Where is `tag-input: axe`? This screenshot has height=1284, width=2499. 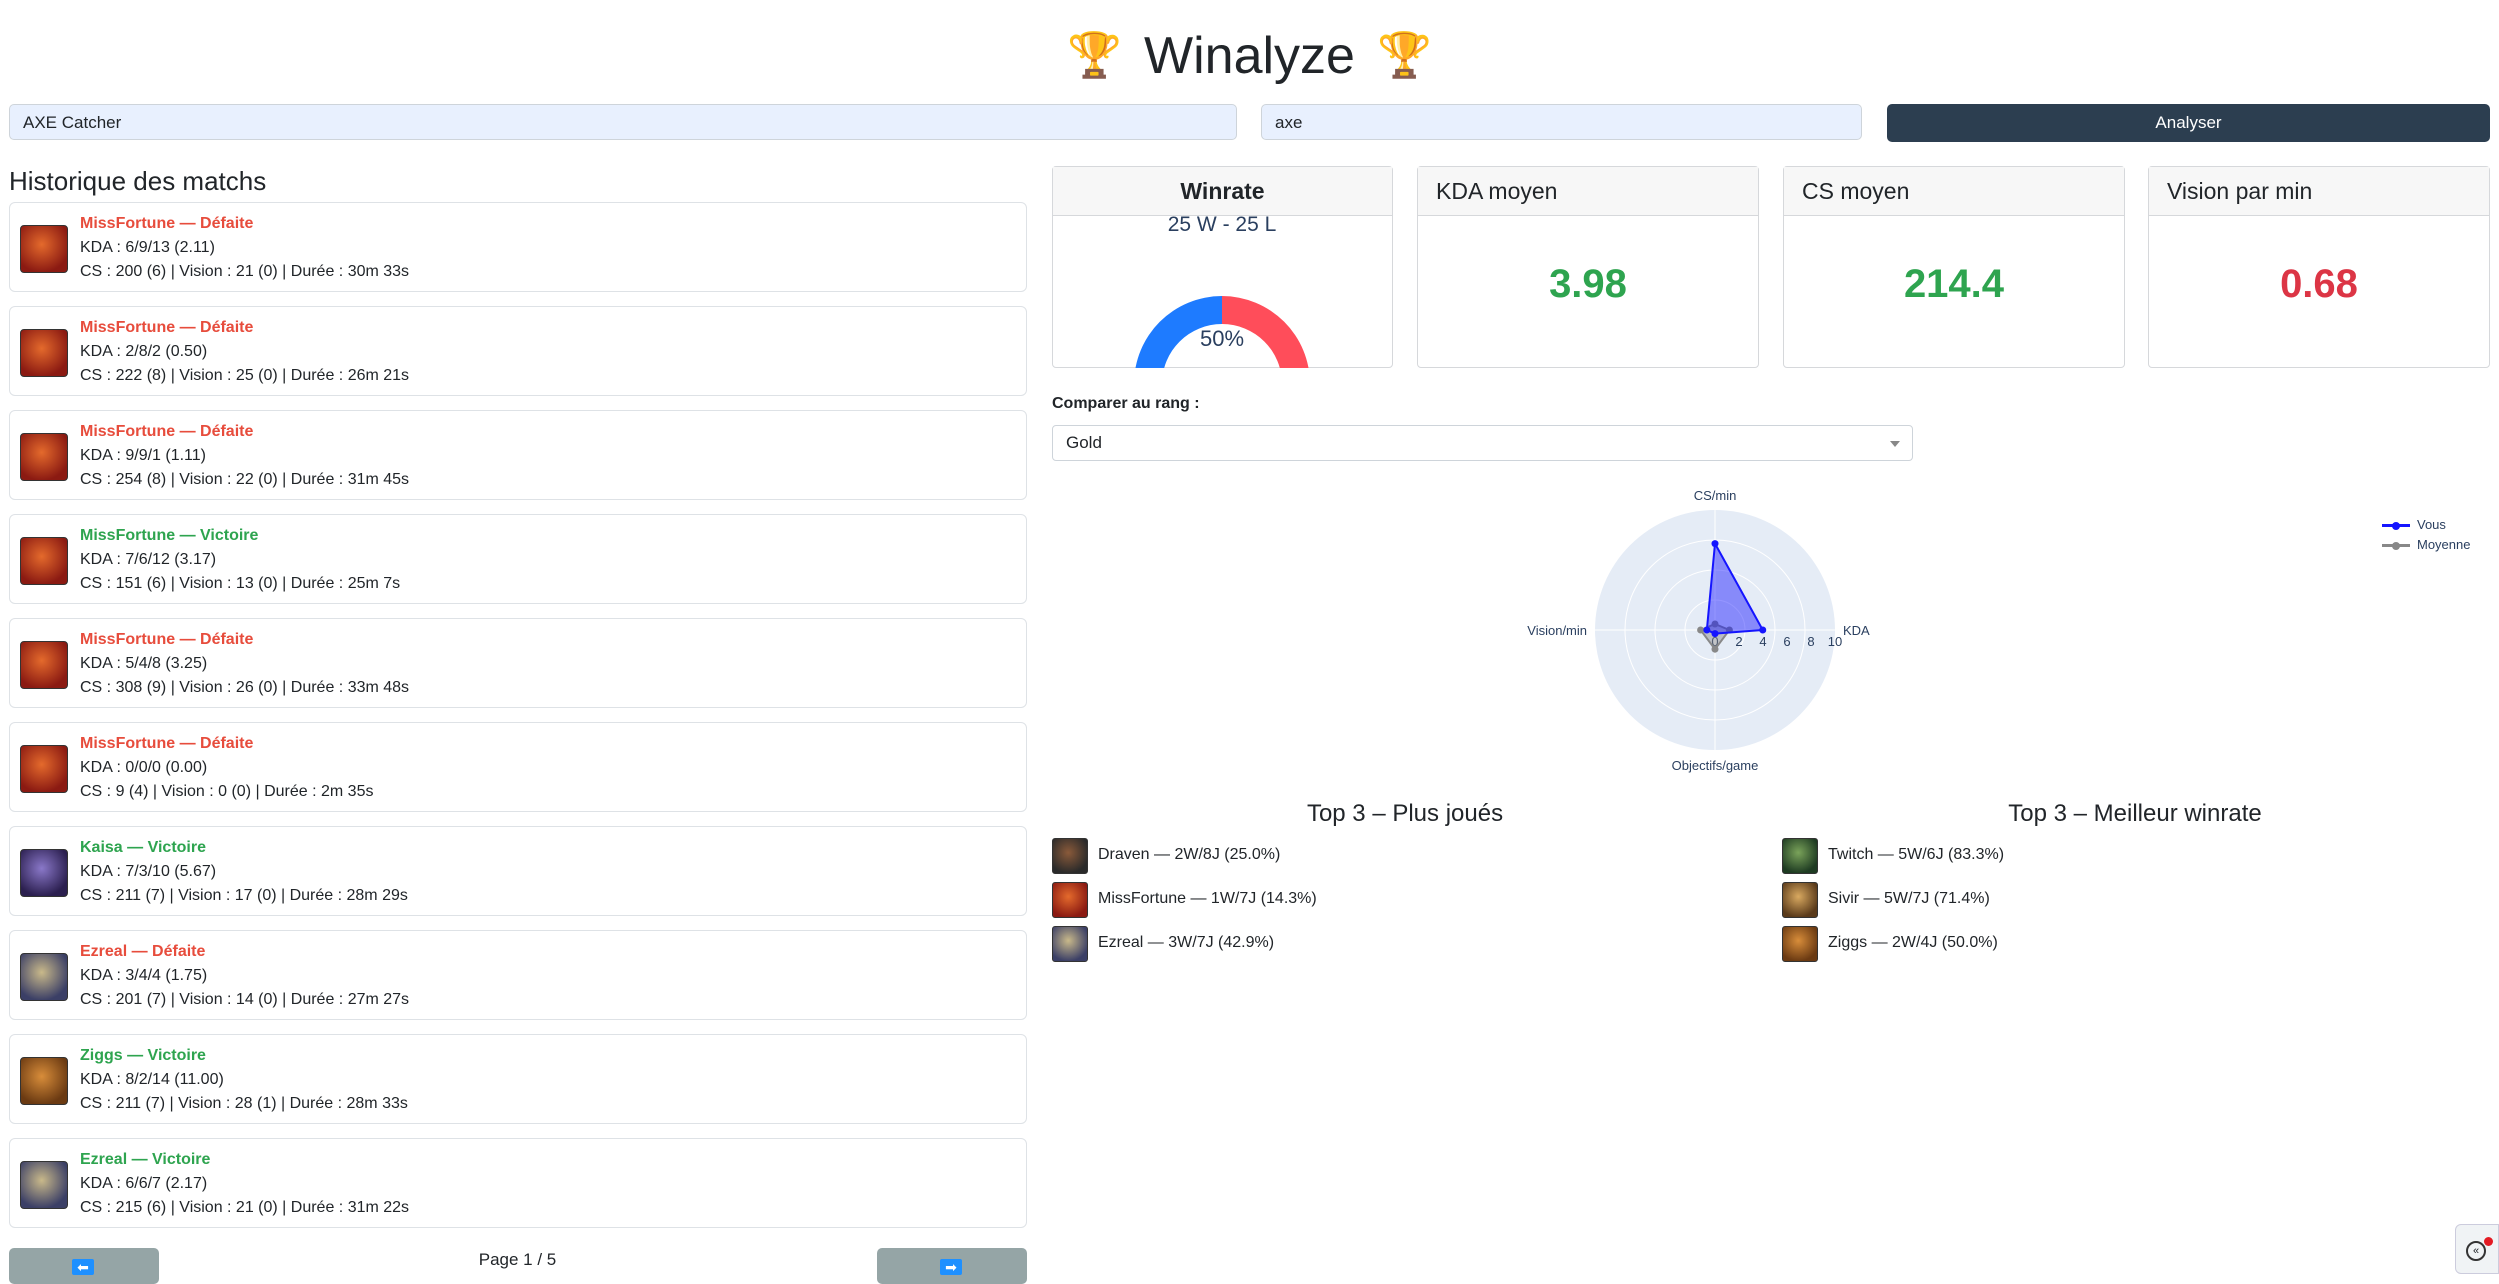
tag-input: axe is located at coordinates (1561, 122).